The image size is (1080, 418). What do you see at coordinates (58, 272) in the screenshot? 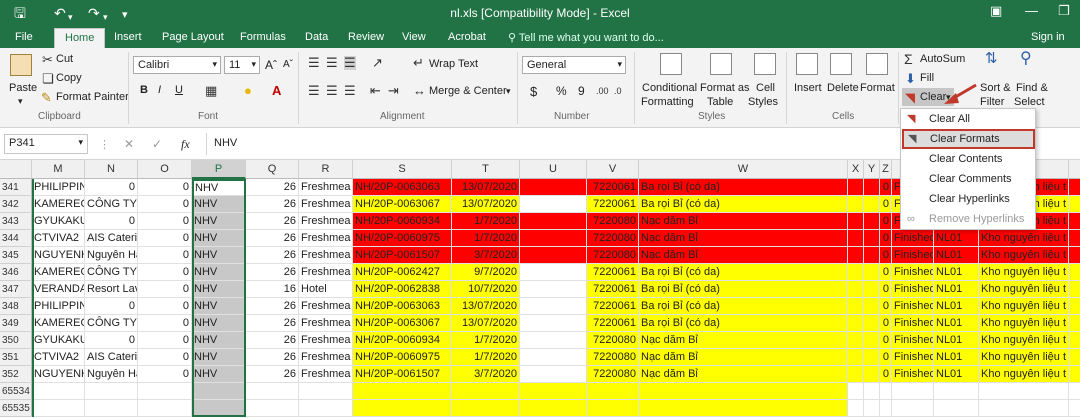
I see `table-cell: KAMEREO` at bounding box center [58, 272].